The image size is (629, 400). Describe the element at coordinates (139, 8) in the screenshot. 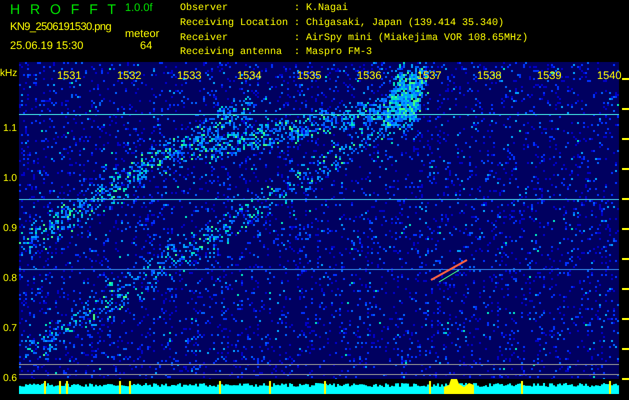

I see `version-label: 1.0.0f` at that location.